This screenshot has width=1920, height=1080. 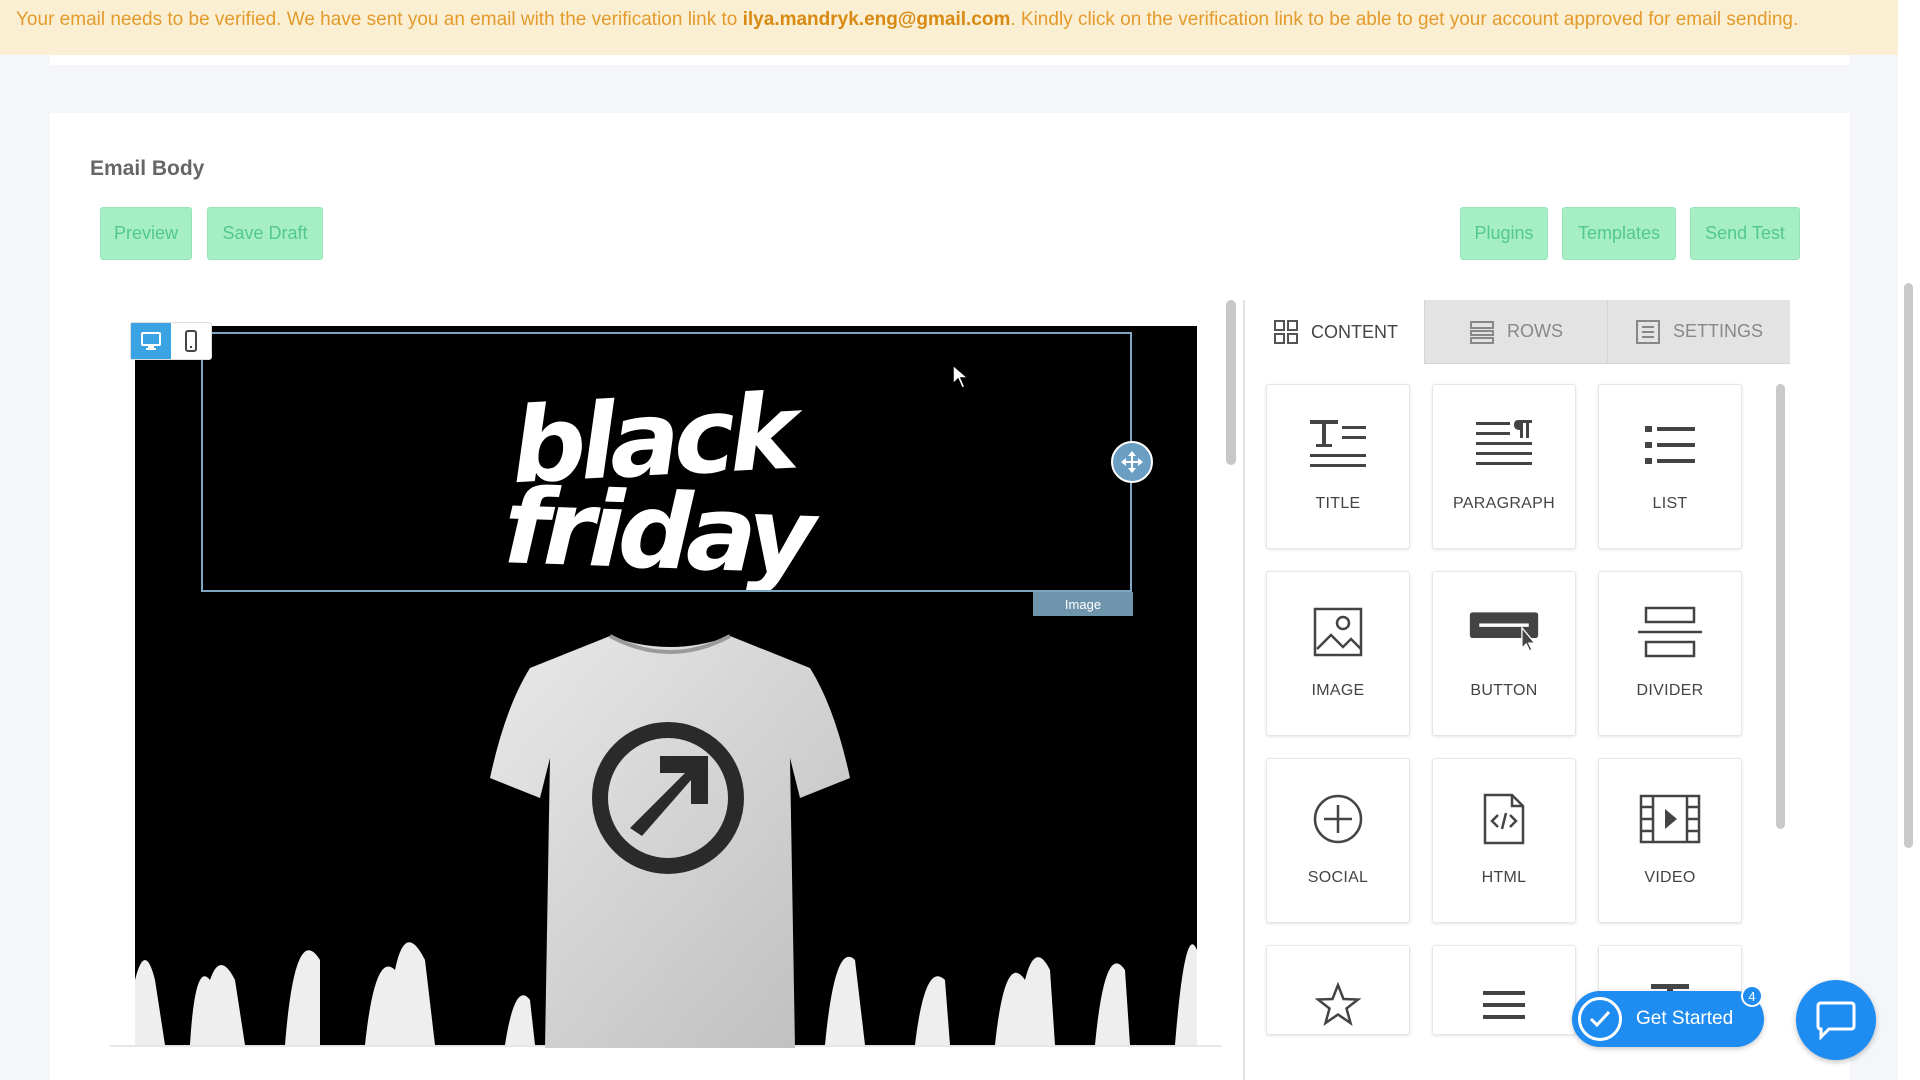 I want to click on top-strip, so click(x=950, y=60).